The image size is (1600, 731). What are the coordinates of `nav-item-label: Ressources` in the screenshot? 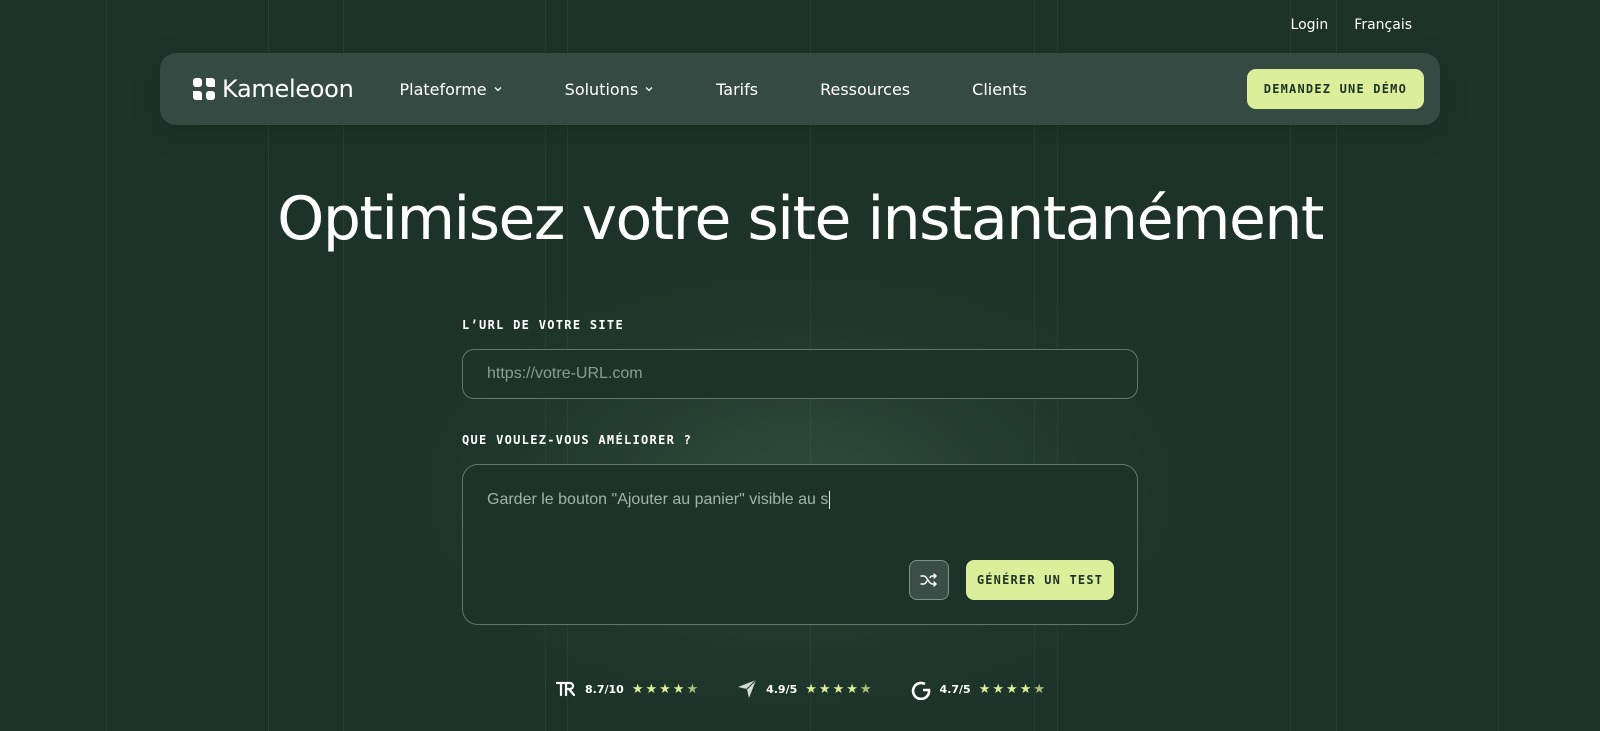 It's located at (865, 89).